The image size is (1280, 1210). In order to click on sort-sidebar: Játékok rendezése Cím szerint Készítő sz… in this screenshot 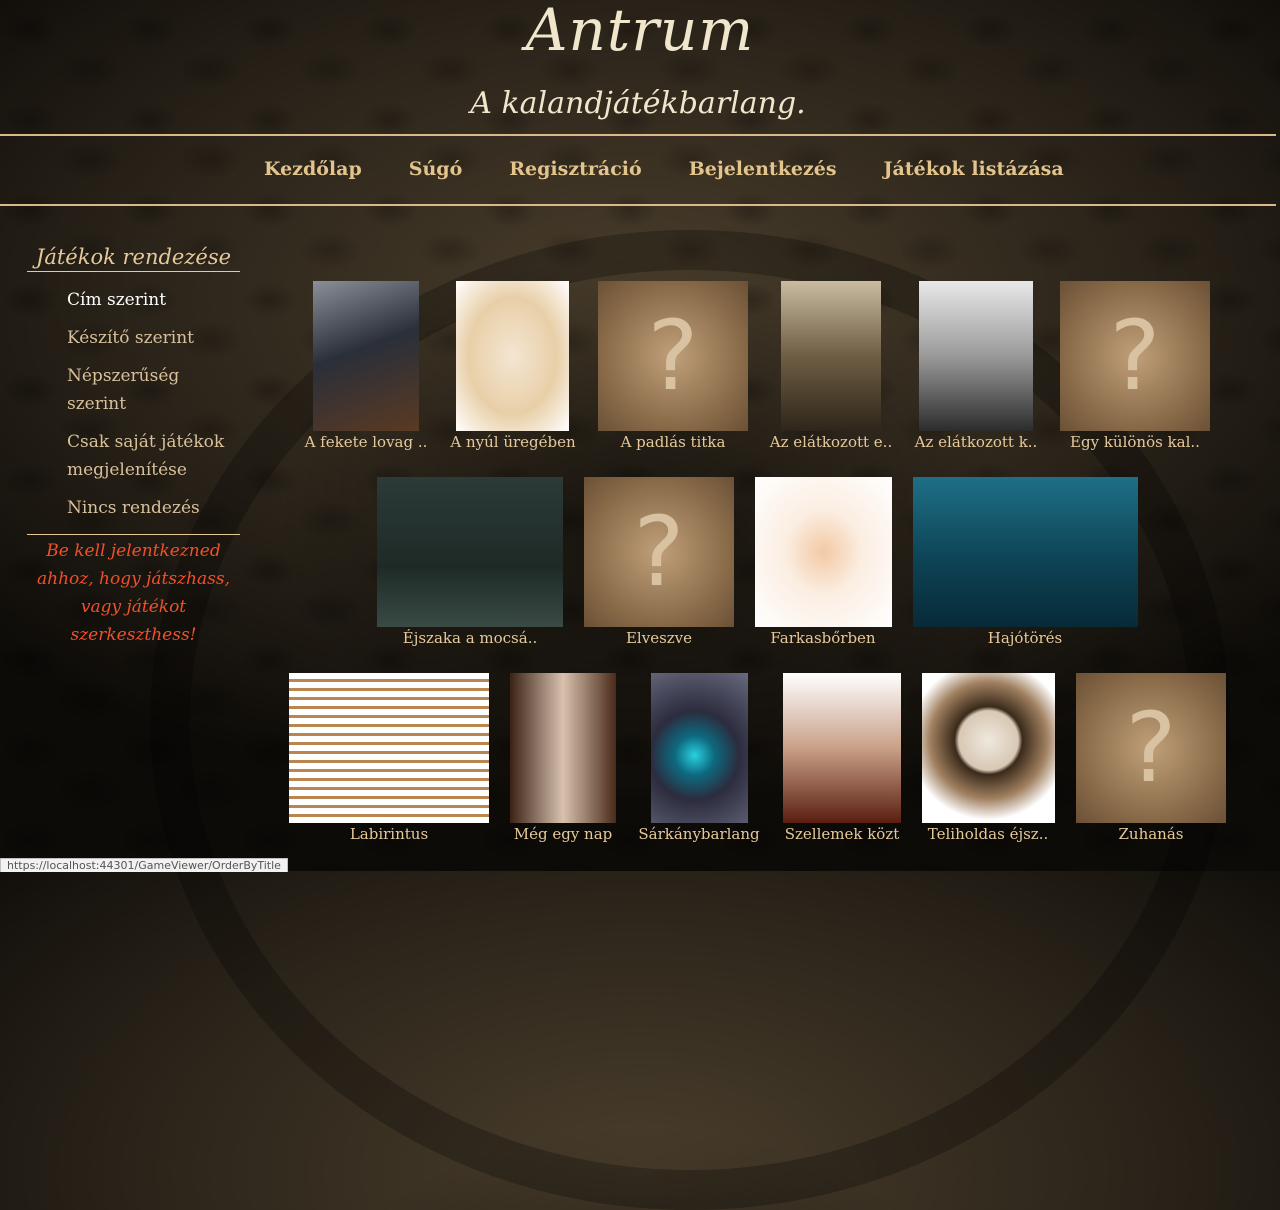, I will do `click(133, 447)`.